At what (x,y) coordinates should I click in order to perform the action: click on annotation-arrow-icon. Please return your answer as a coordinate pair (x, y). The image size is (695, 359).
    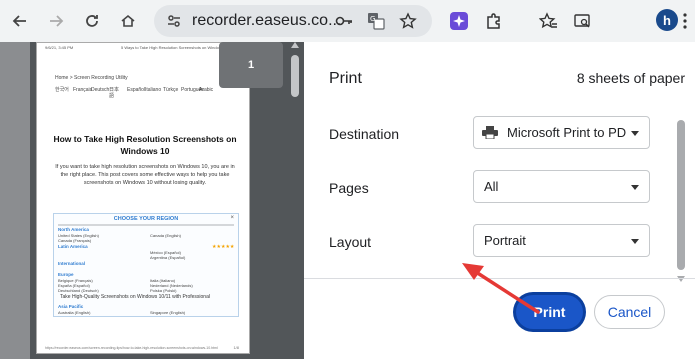
    Looking at the image, I should click on (501, 288).